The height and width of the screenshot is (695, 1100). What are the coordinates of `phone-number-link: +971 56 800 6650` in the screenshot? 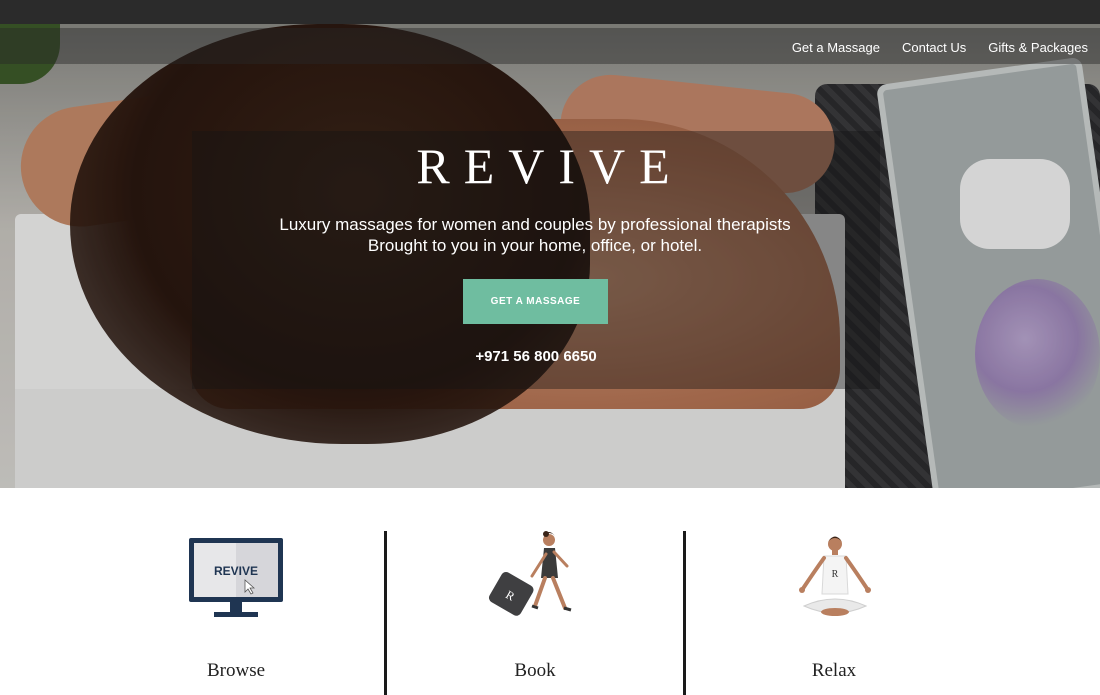 It's located at (536, 356).